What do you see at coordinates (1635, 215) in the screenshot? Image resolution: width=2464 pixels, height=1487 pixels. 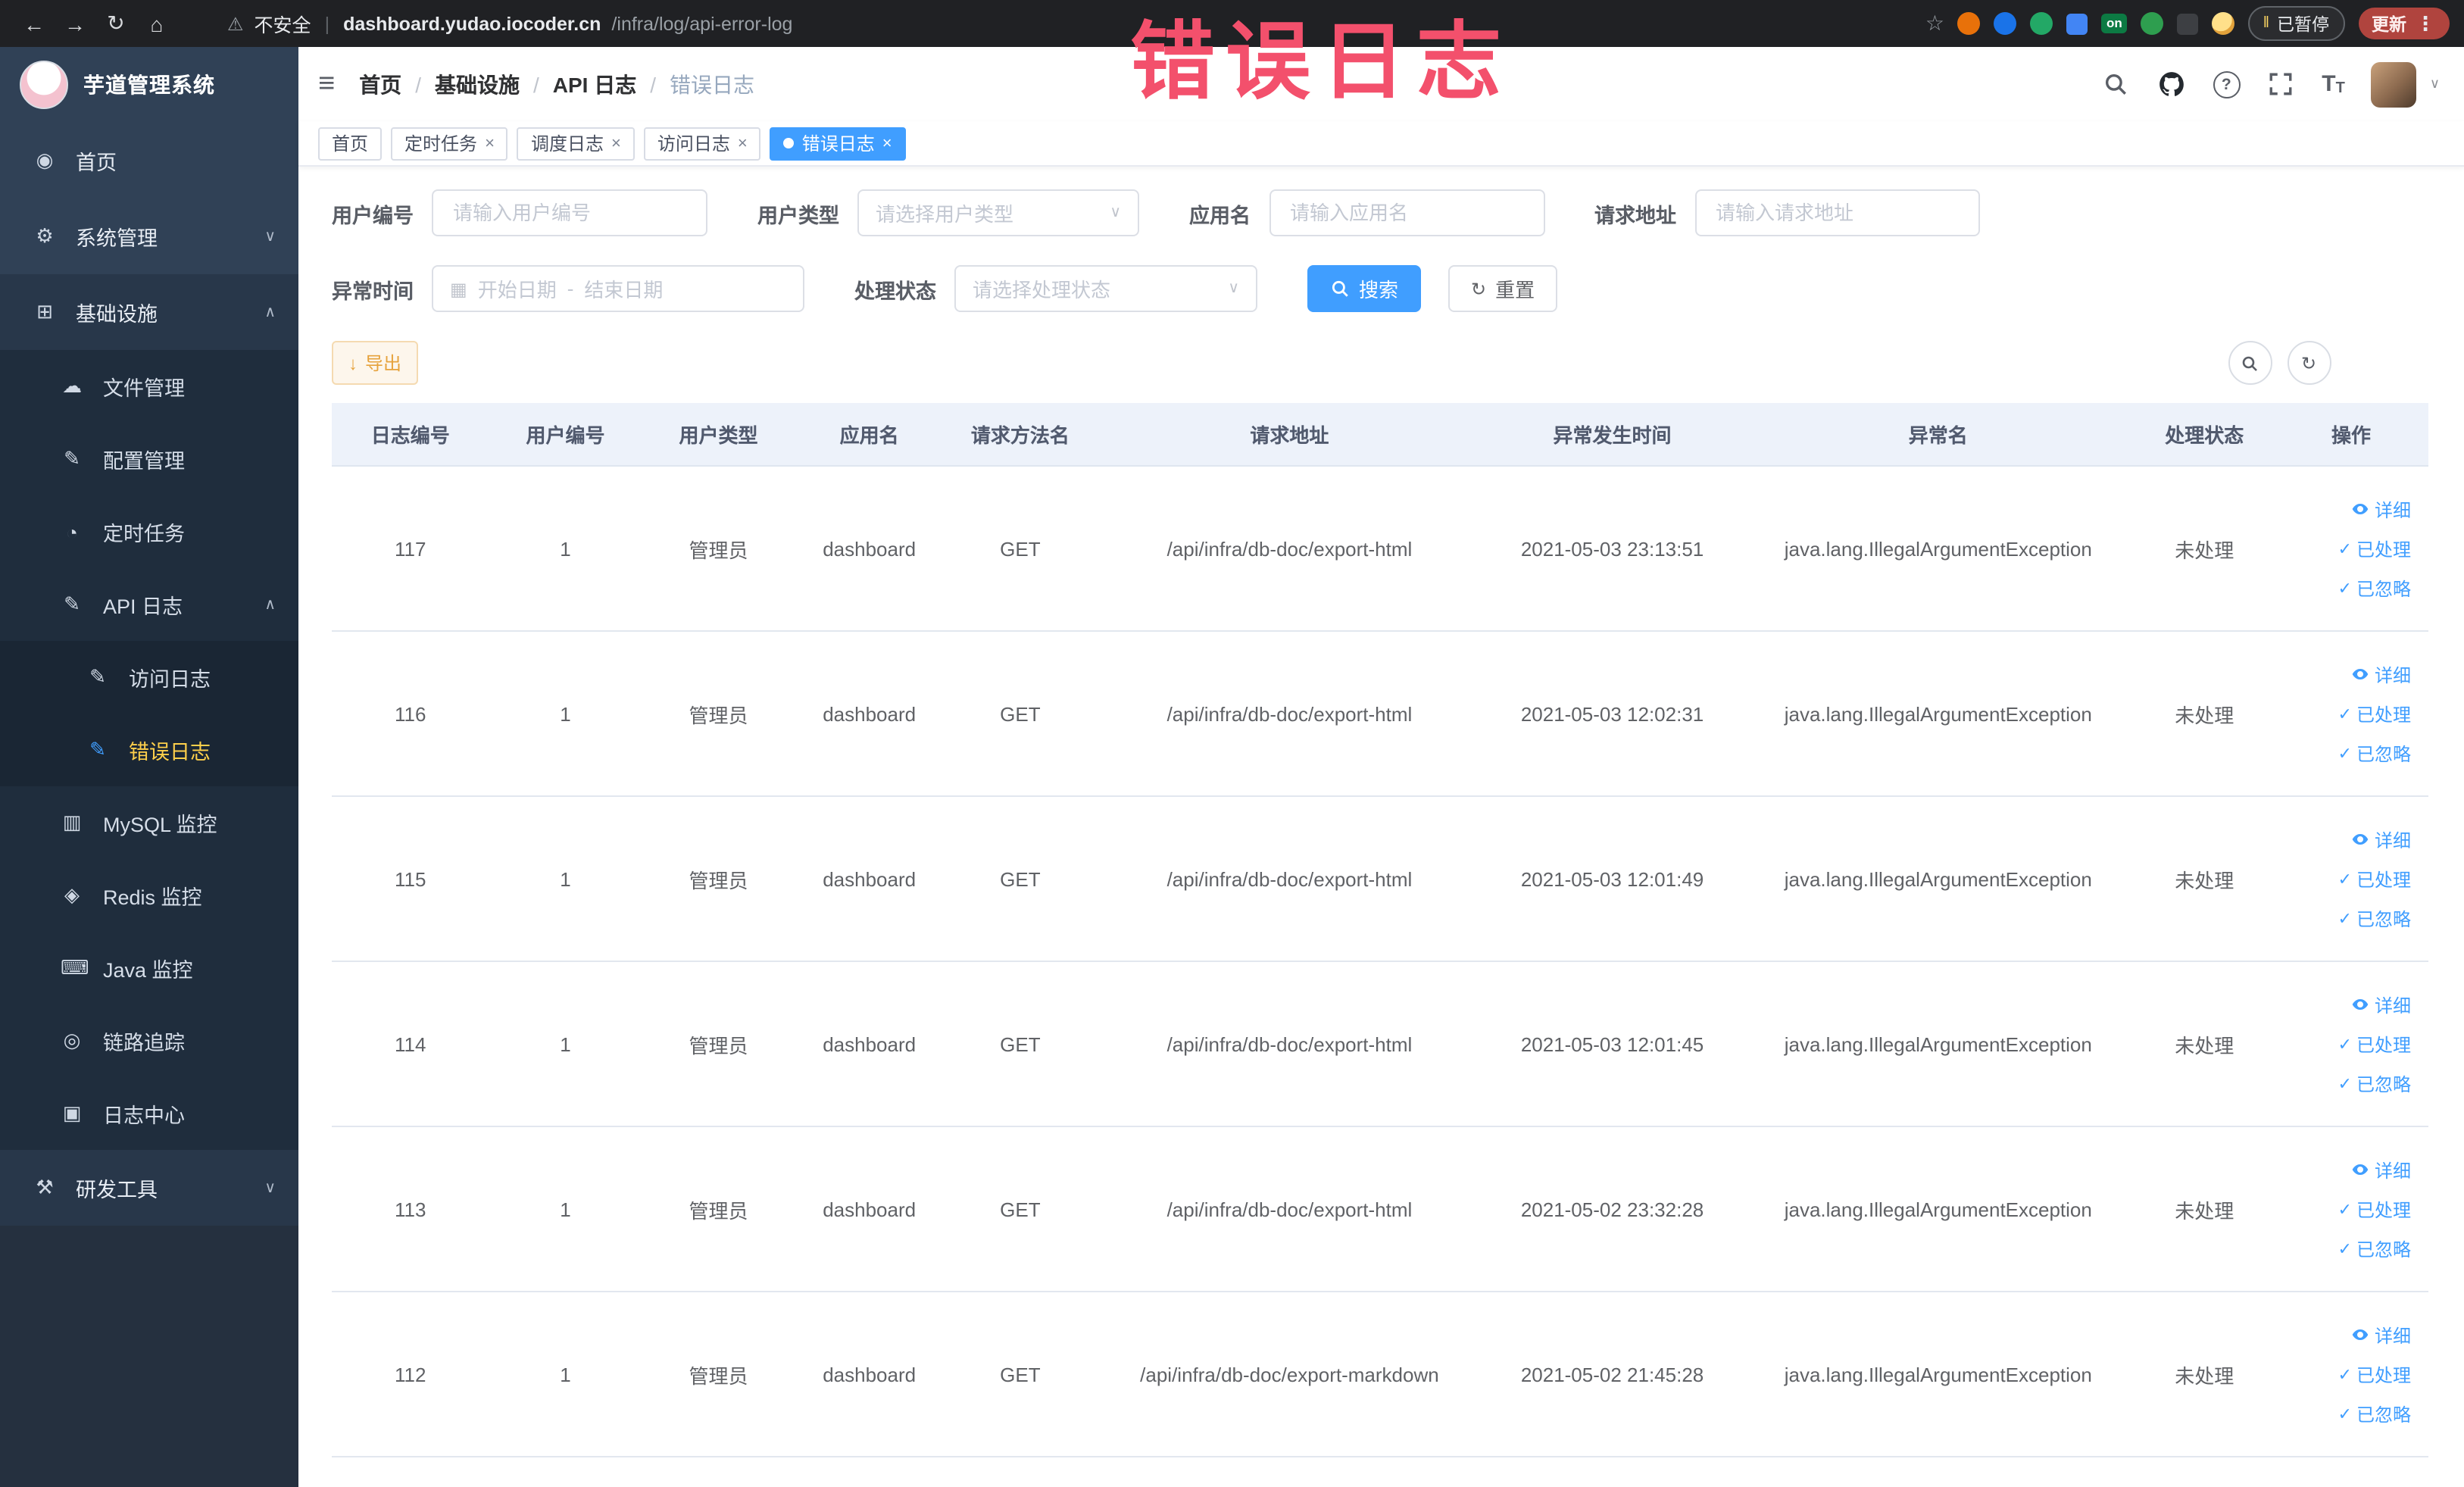 I see `filter-label: 请求地址` at bounding box center [1635, 215].